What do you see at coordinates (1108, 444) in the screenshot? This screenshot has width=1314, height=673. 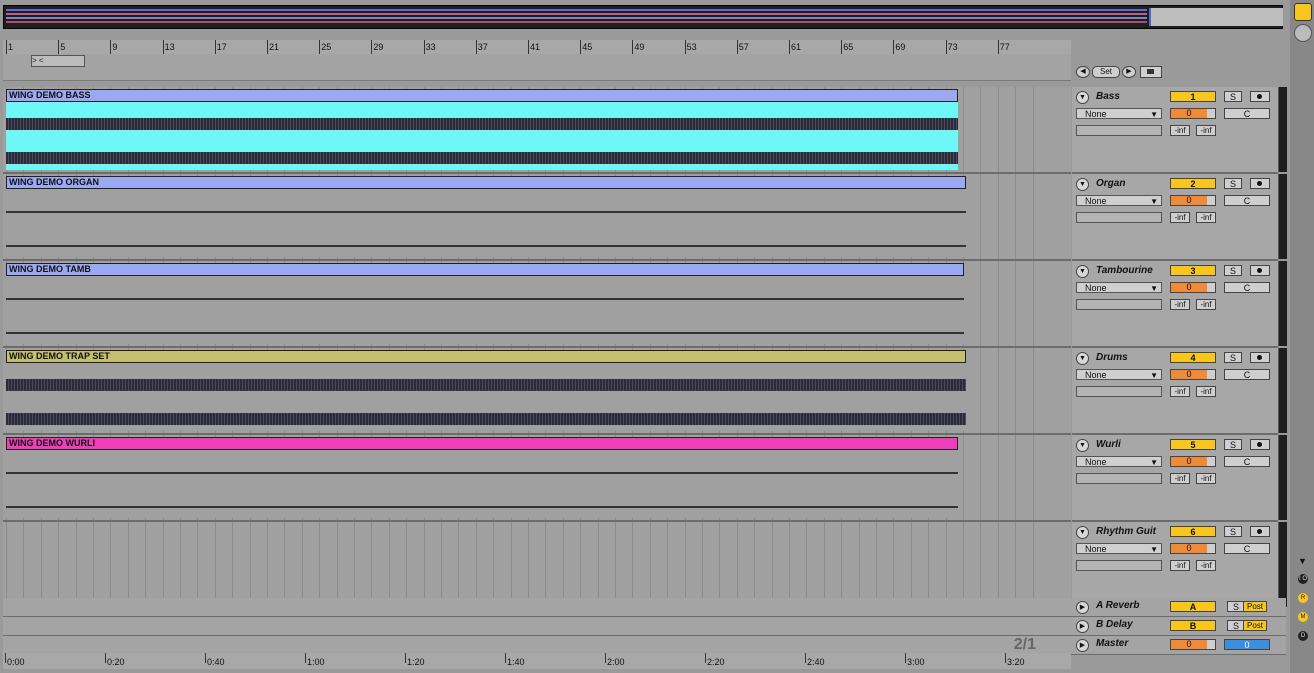 I see `track-name: Wurli` at bounding box center [1108, 444].